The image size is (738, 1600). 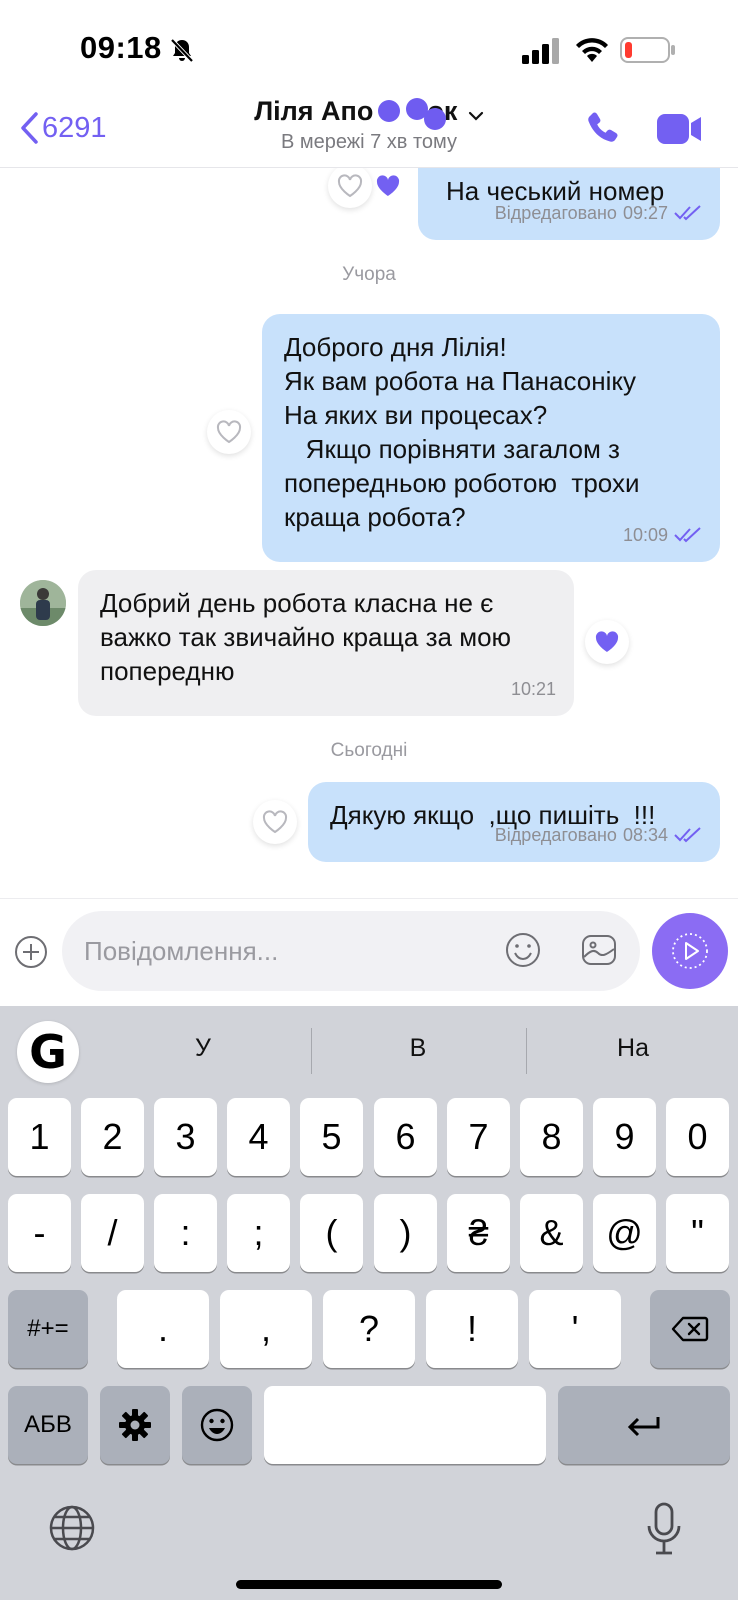 What do you see at coordinates (369, 125) in the screenshot?
I see `contact-info: Ліля Апо ок В мережі 7 хв тому` at bounding box center [369, 125].